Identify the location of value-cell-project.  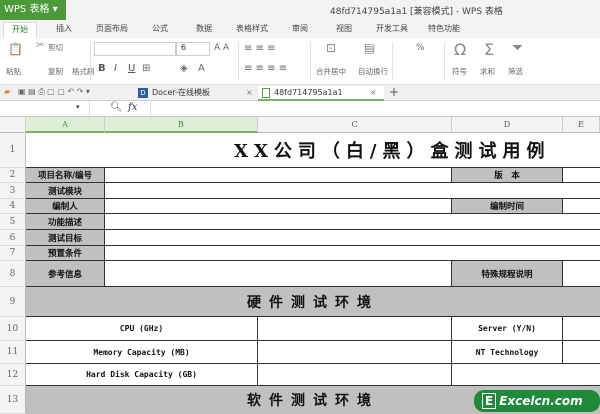
(278, 175).